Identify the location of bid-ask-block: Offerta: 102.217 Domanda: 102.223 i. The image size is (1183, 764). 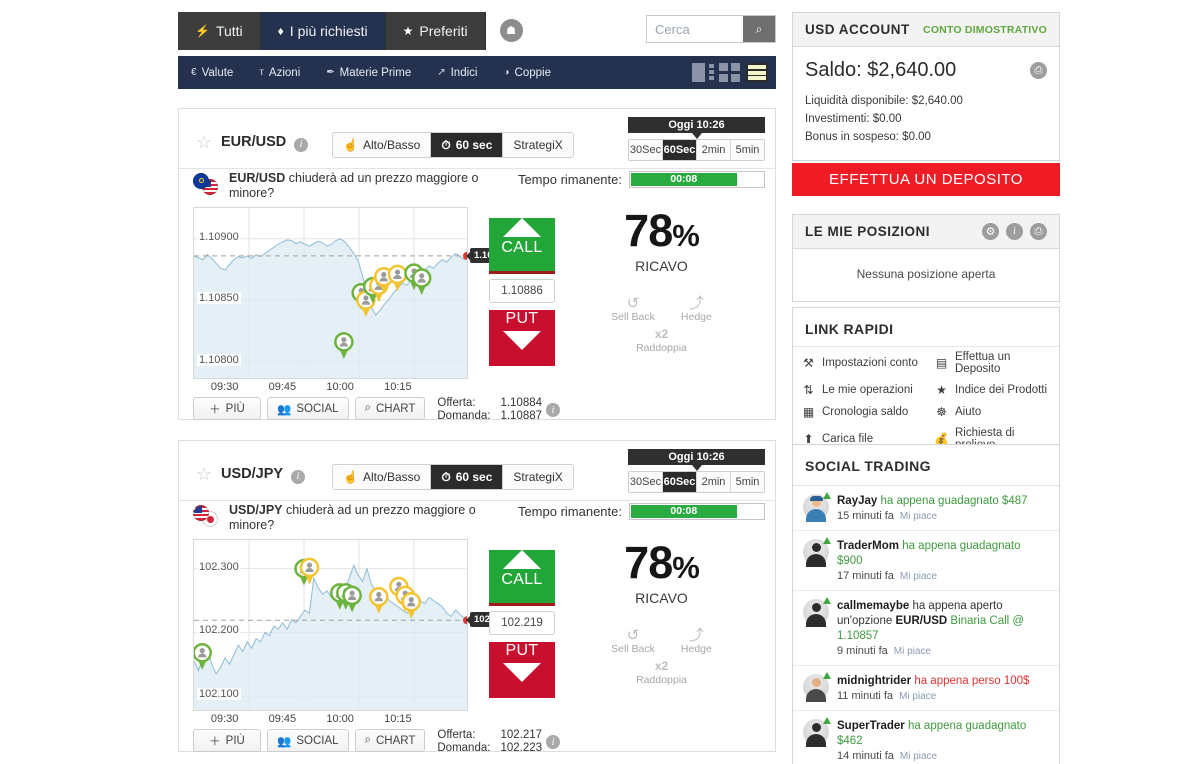
(499, 742).